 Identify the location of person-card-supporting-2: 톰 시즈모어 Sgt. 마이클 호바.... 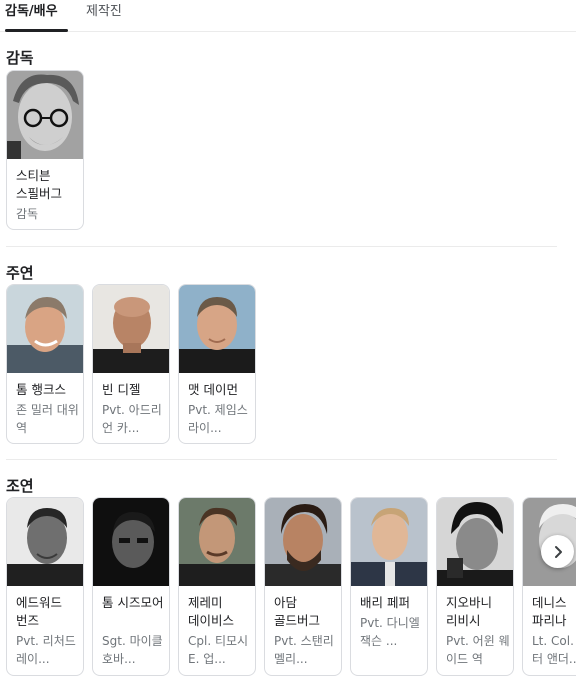
(131, 586).